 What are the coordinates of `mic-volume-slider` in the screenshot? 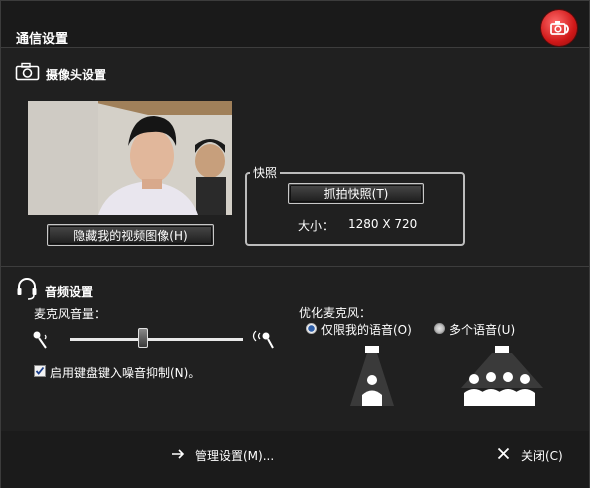 It's located at (143, 338).